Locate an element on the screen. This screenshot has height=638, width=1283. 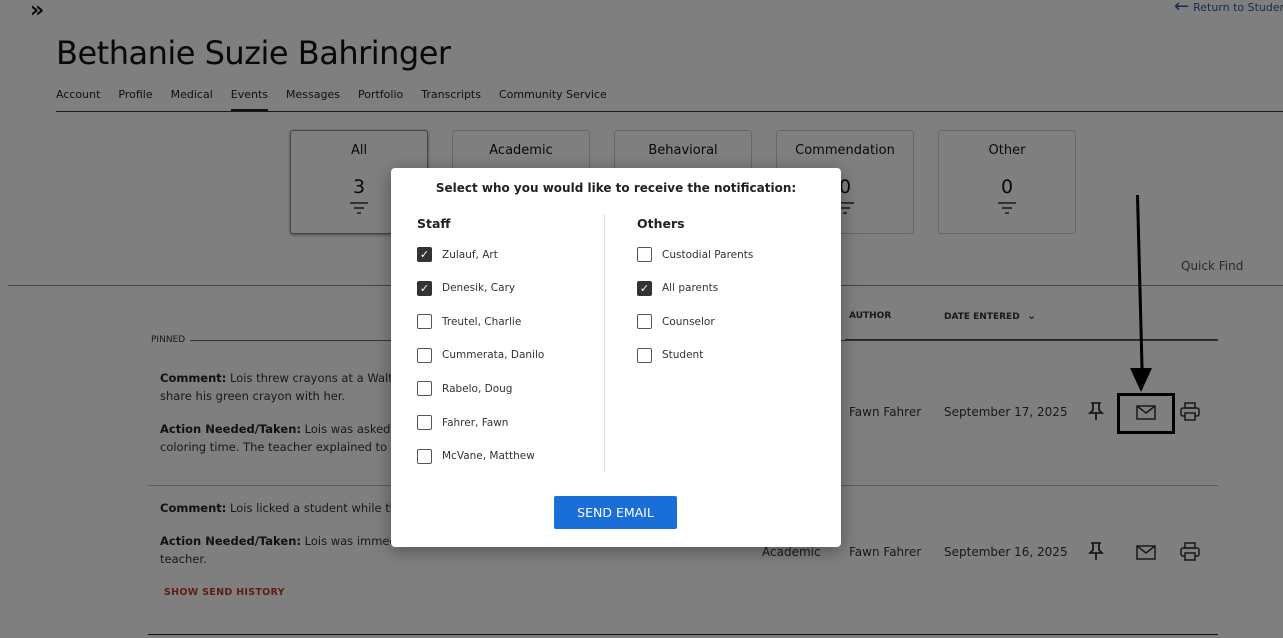
others-option: Student is located at coordinates (670, 355).